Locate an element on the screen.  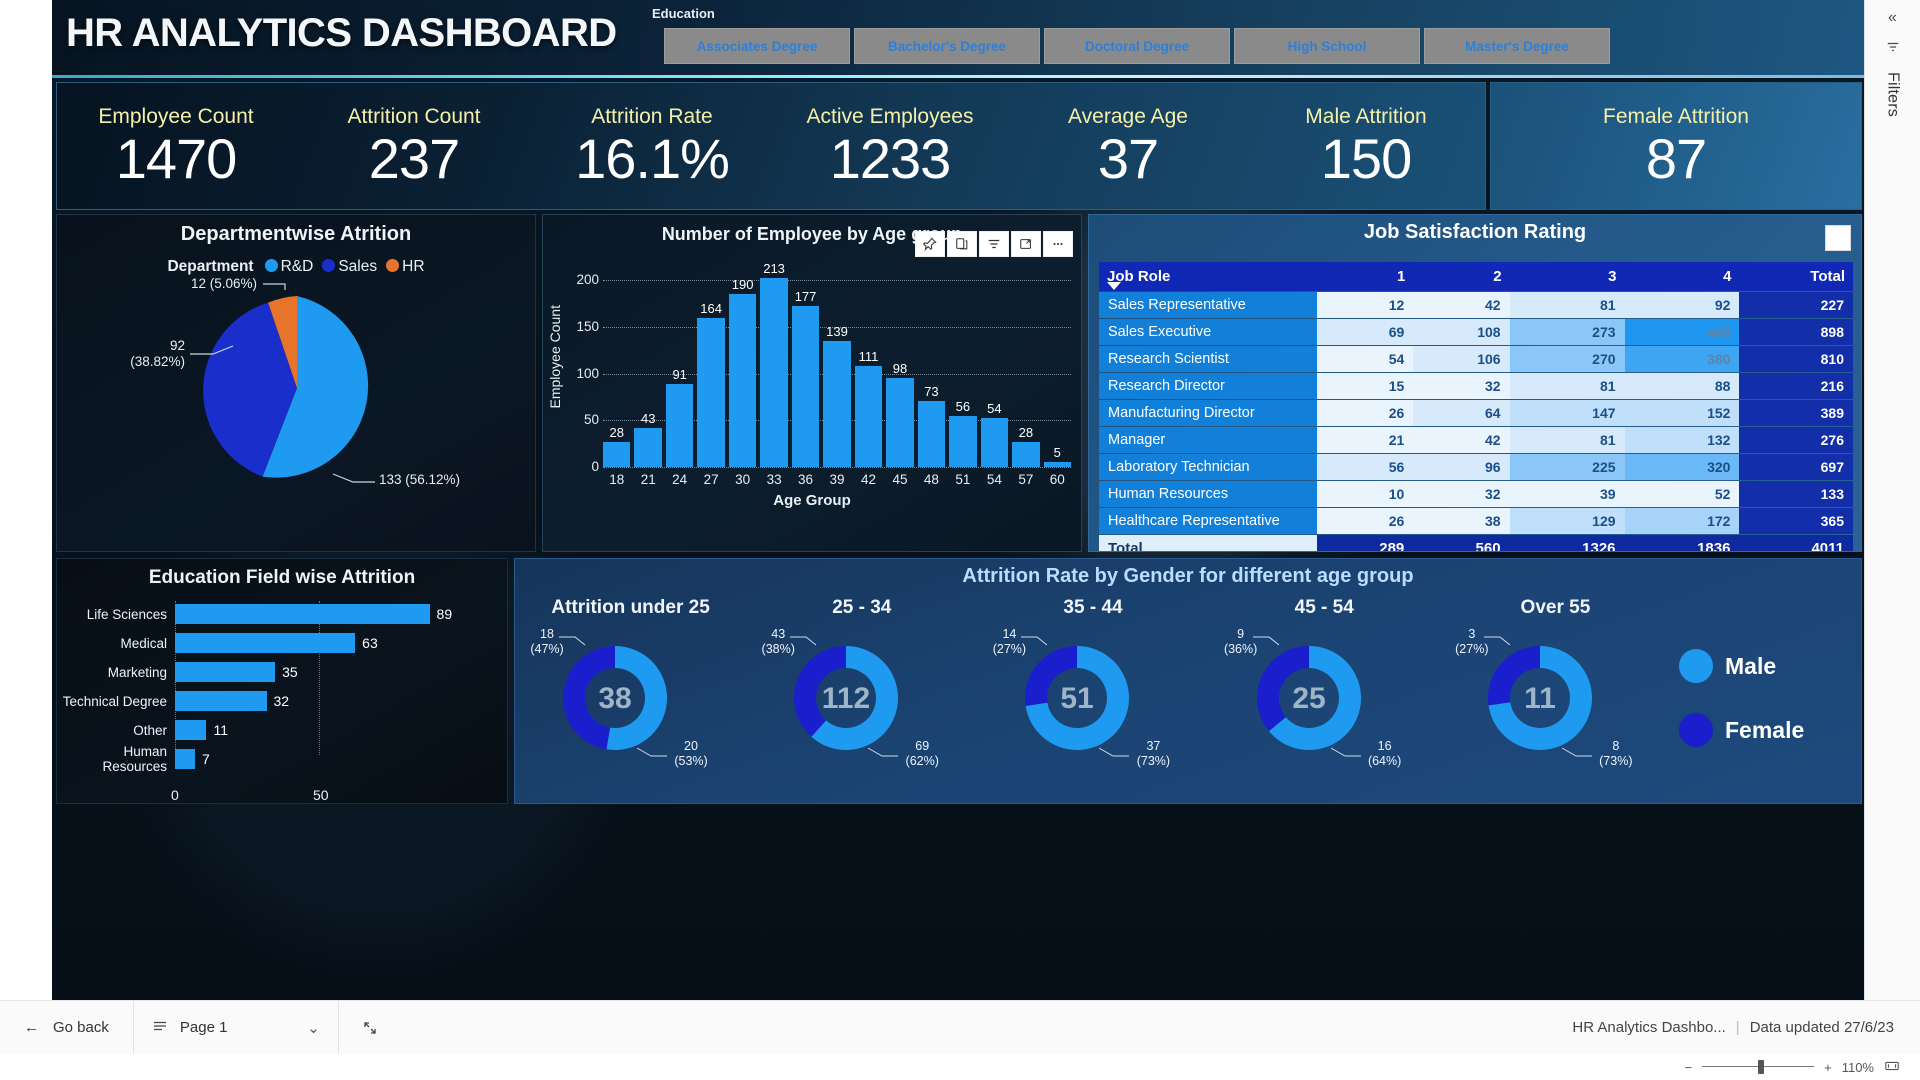
column-header-3: 3 is located at coordinates (1567, 276).